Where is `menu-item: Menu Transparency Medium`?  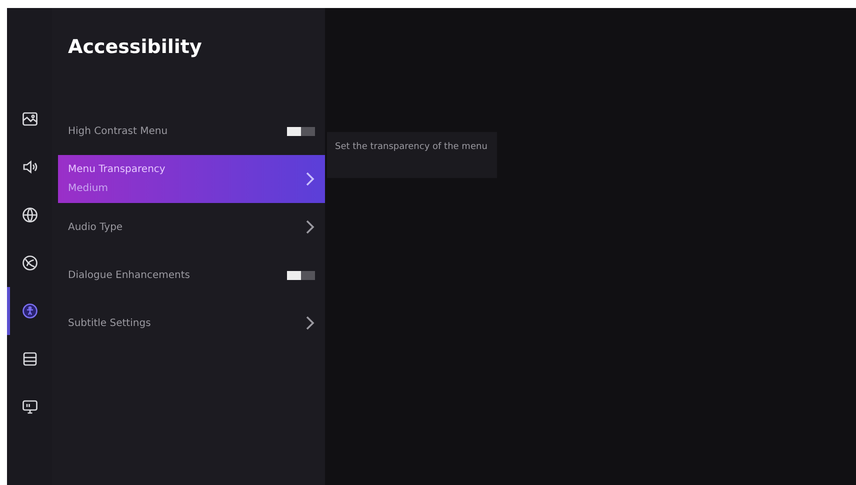
menu-item: Menu Transparency Medium is located at coordinates (191, 179).